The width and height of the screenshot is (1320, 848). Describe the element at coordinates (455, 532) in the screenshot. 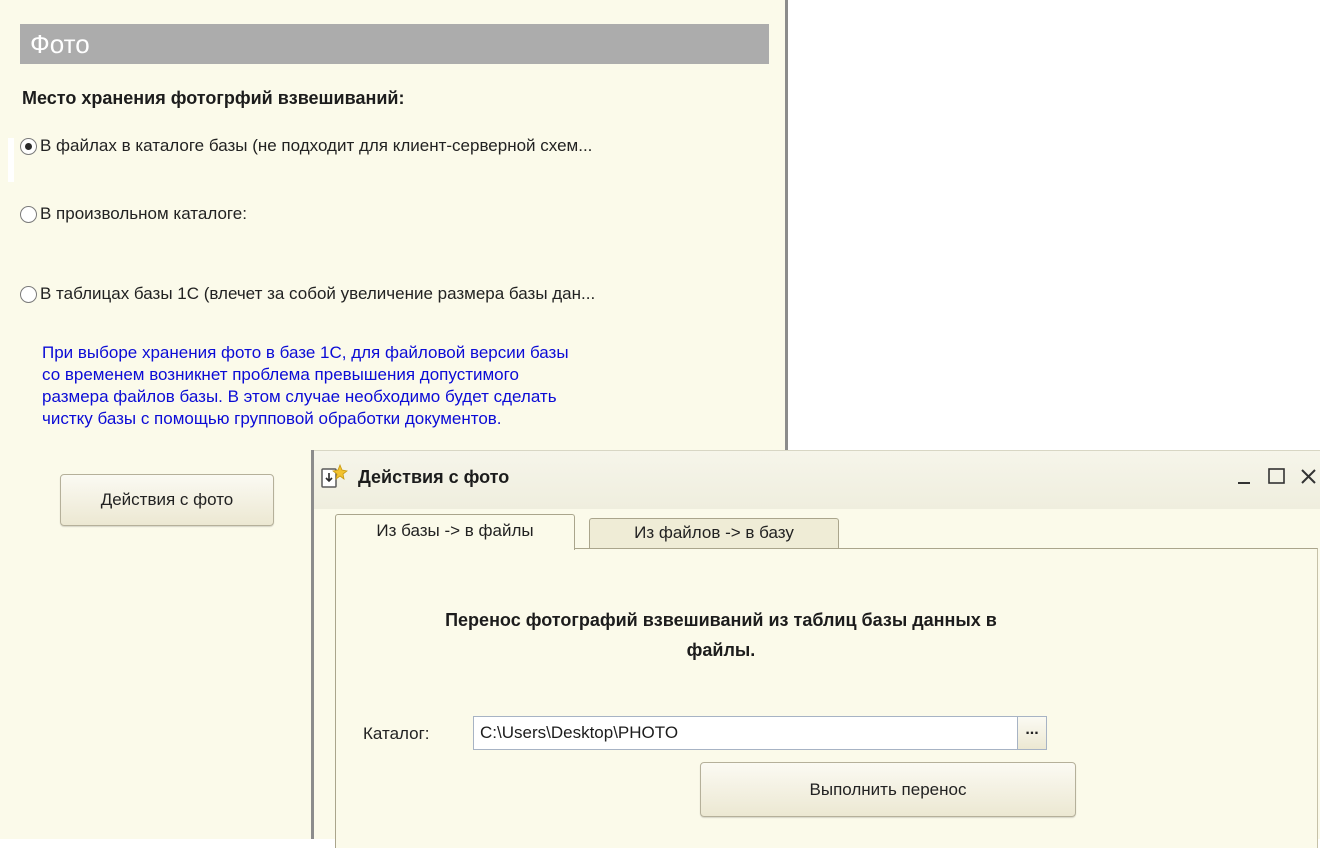

I see `tab-db-to-files: Из базы -> в файлы` at that location.